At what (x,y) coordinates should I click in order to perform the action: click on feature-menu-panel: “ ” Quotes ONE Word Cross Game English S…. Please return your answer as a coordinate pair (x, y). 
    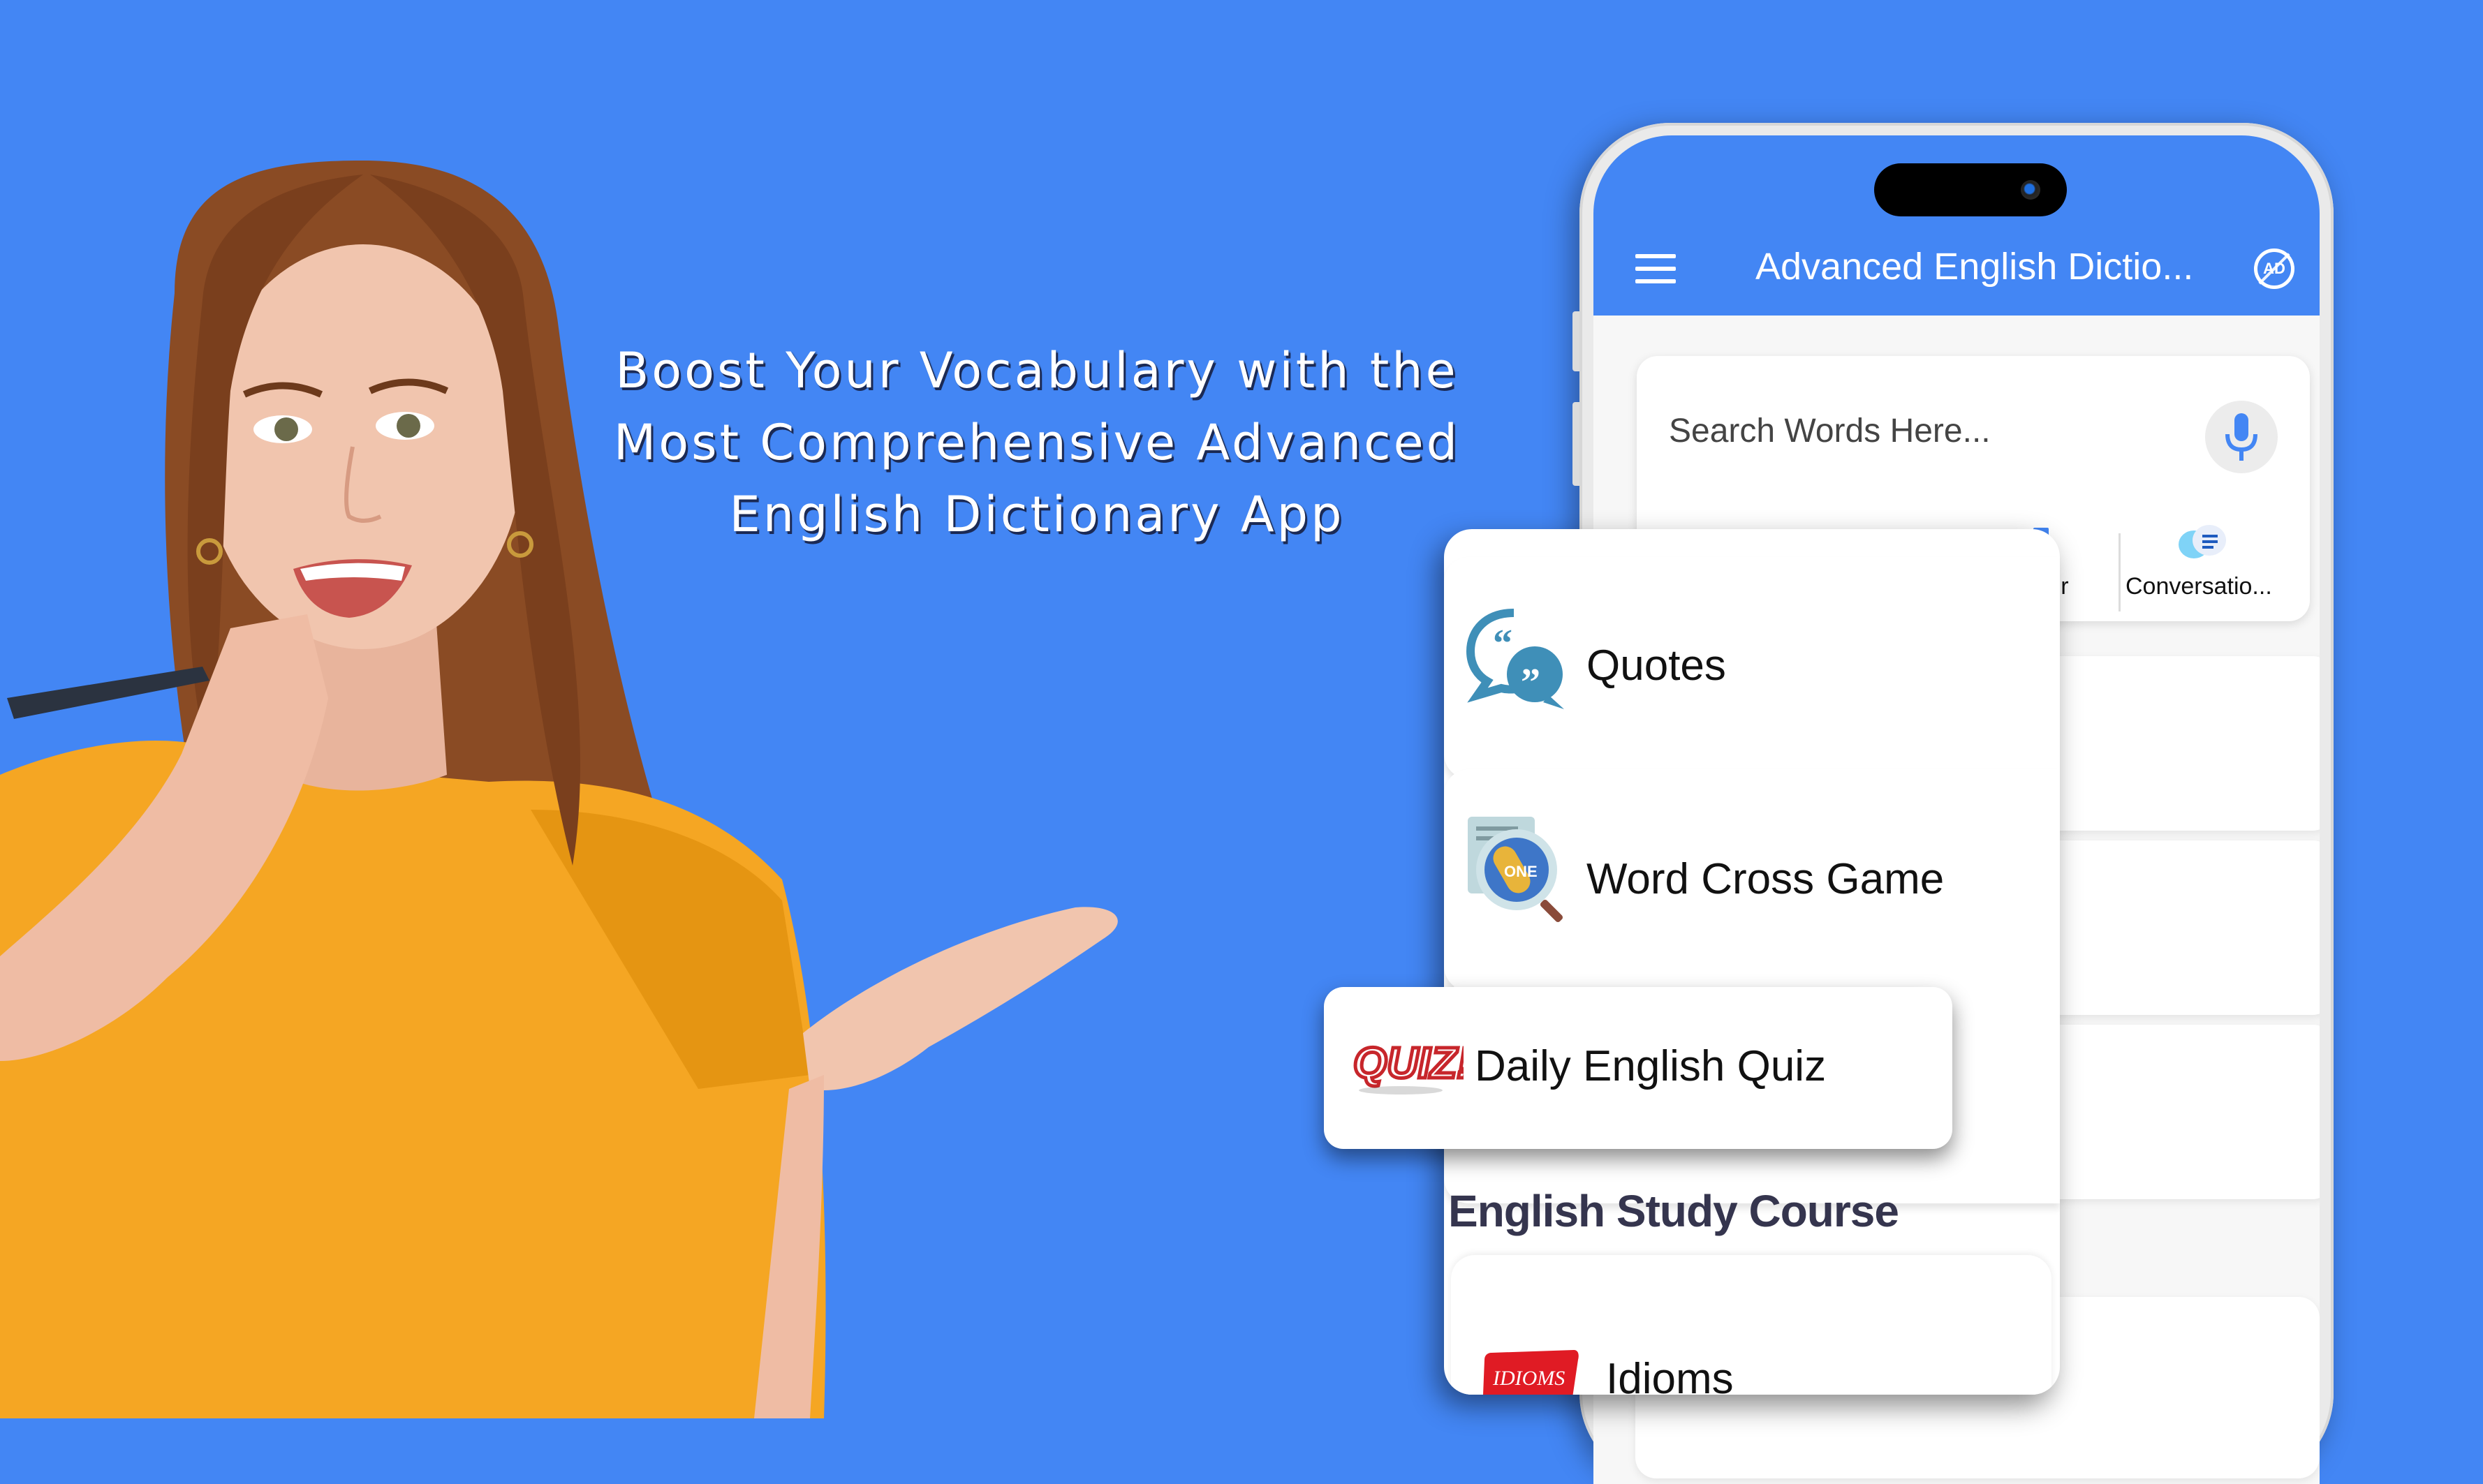
    Looking at the image, I should click on (1752, 962).